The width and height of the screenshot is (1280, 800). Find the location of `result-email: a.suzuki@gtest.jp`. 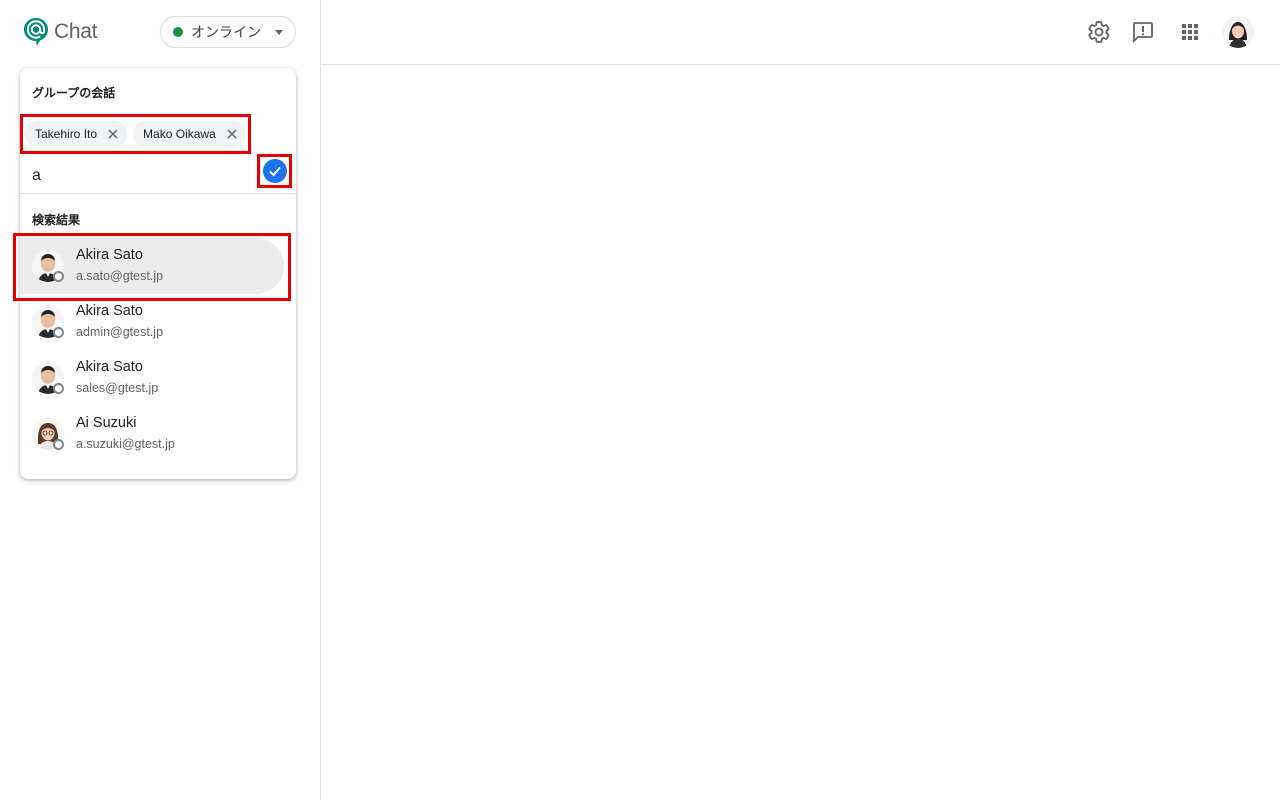

result-email: a.suzuki@gtest.jp is located at coordinates (125, 444).